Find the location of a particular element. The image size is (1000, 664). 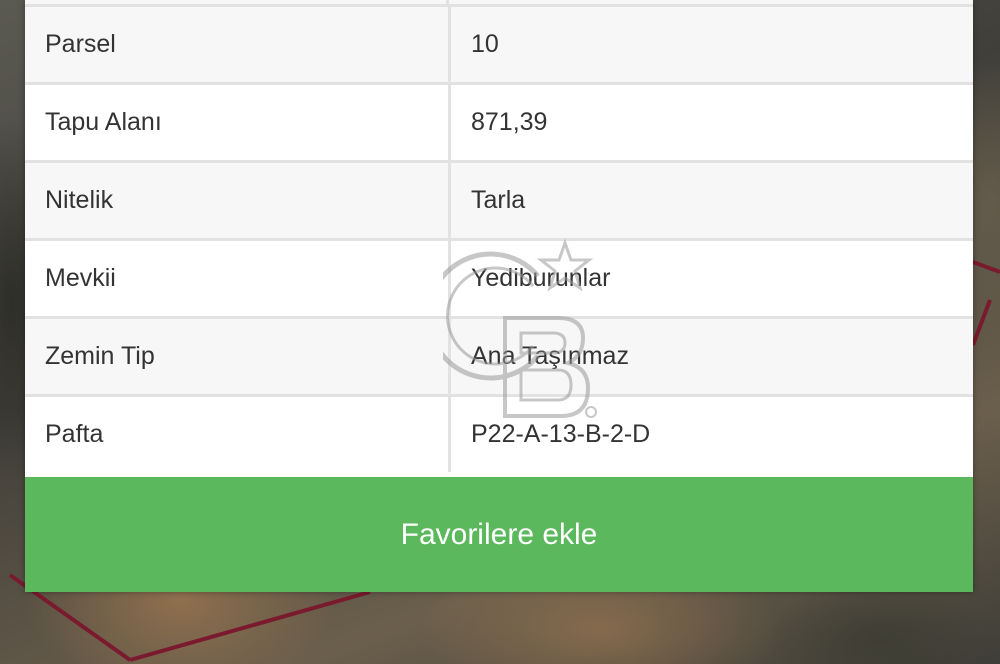

table-row-mevkii: Mevkii Yediburunlar is located at coordinates (499, 278).